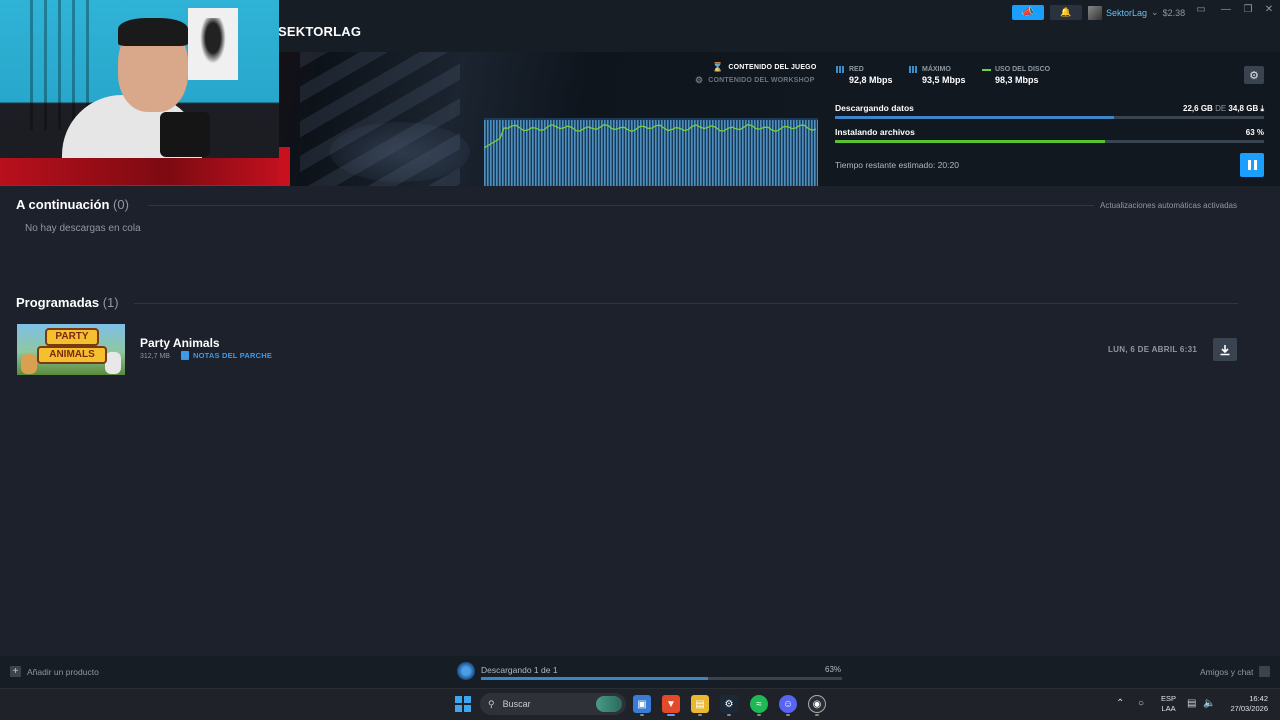  I want to click on download-size: 22,6 GB DE 34,8 GB ⤓, so click(1182, 109).